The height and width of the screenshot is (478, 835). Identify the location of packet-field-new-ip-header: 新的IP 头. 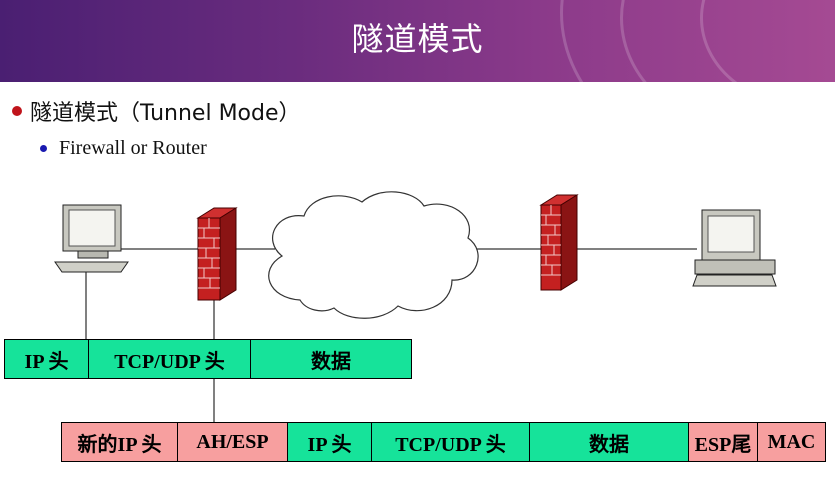
(120, 442).